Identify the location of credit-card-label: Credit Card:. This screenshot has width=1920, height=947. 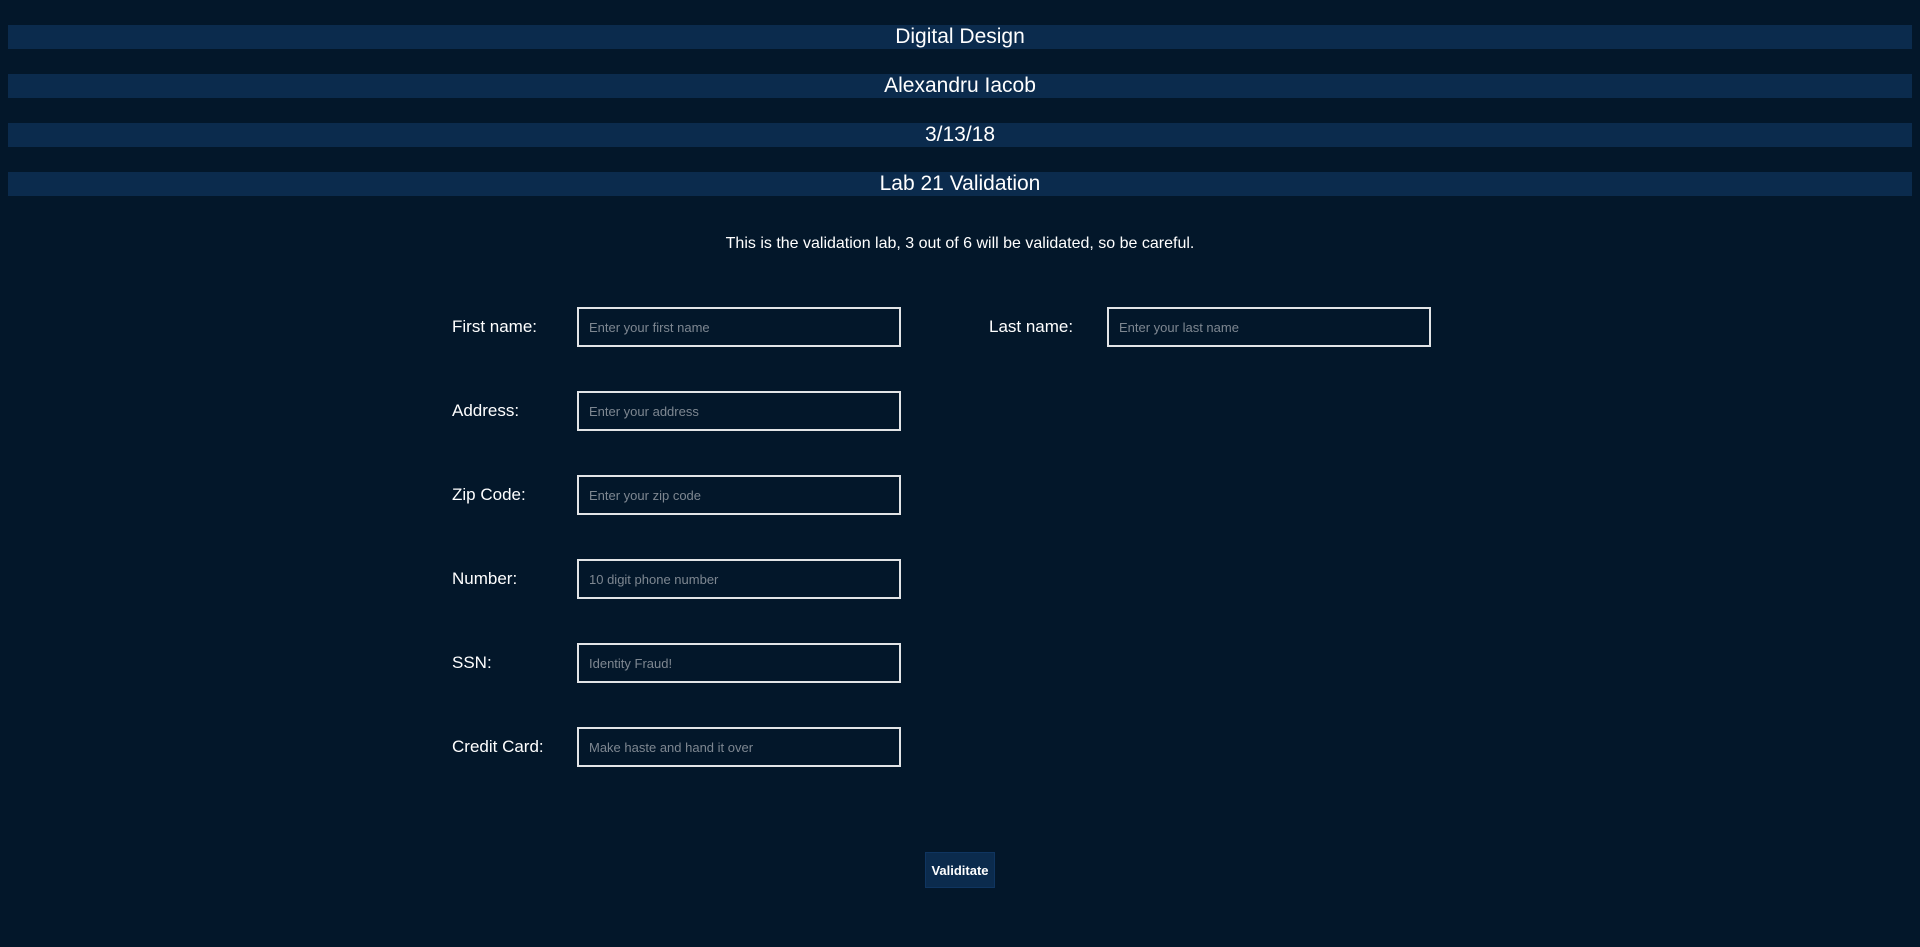
(498, 746).